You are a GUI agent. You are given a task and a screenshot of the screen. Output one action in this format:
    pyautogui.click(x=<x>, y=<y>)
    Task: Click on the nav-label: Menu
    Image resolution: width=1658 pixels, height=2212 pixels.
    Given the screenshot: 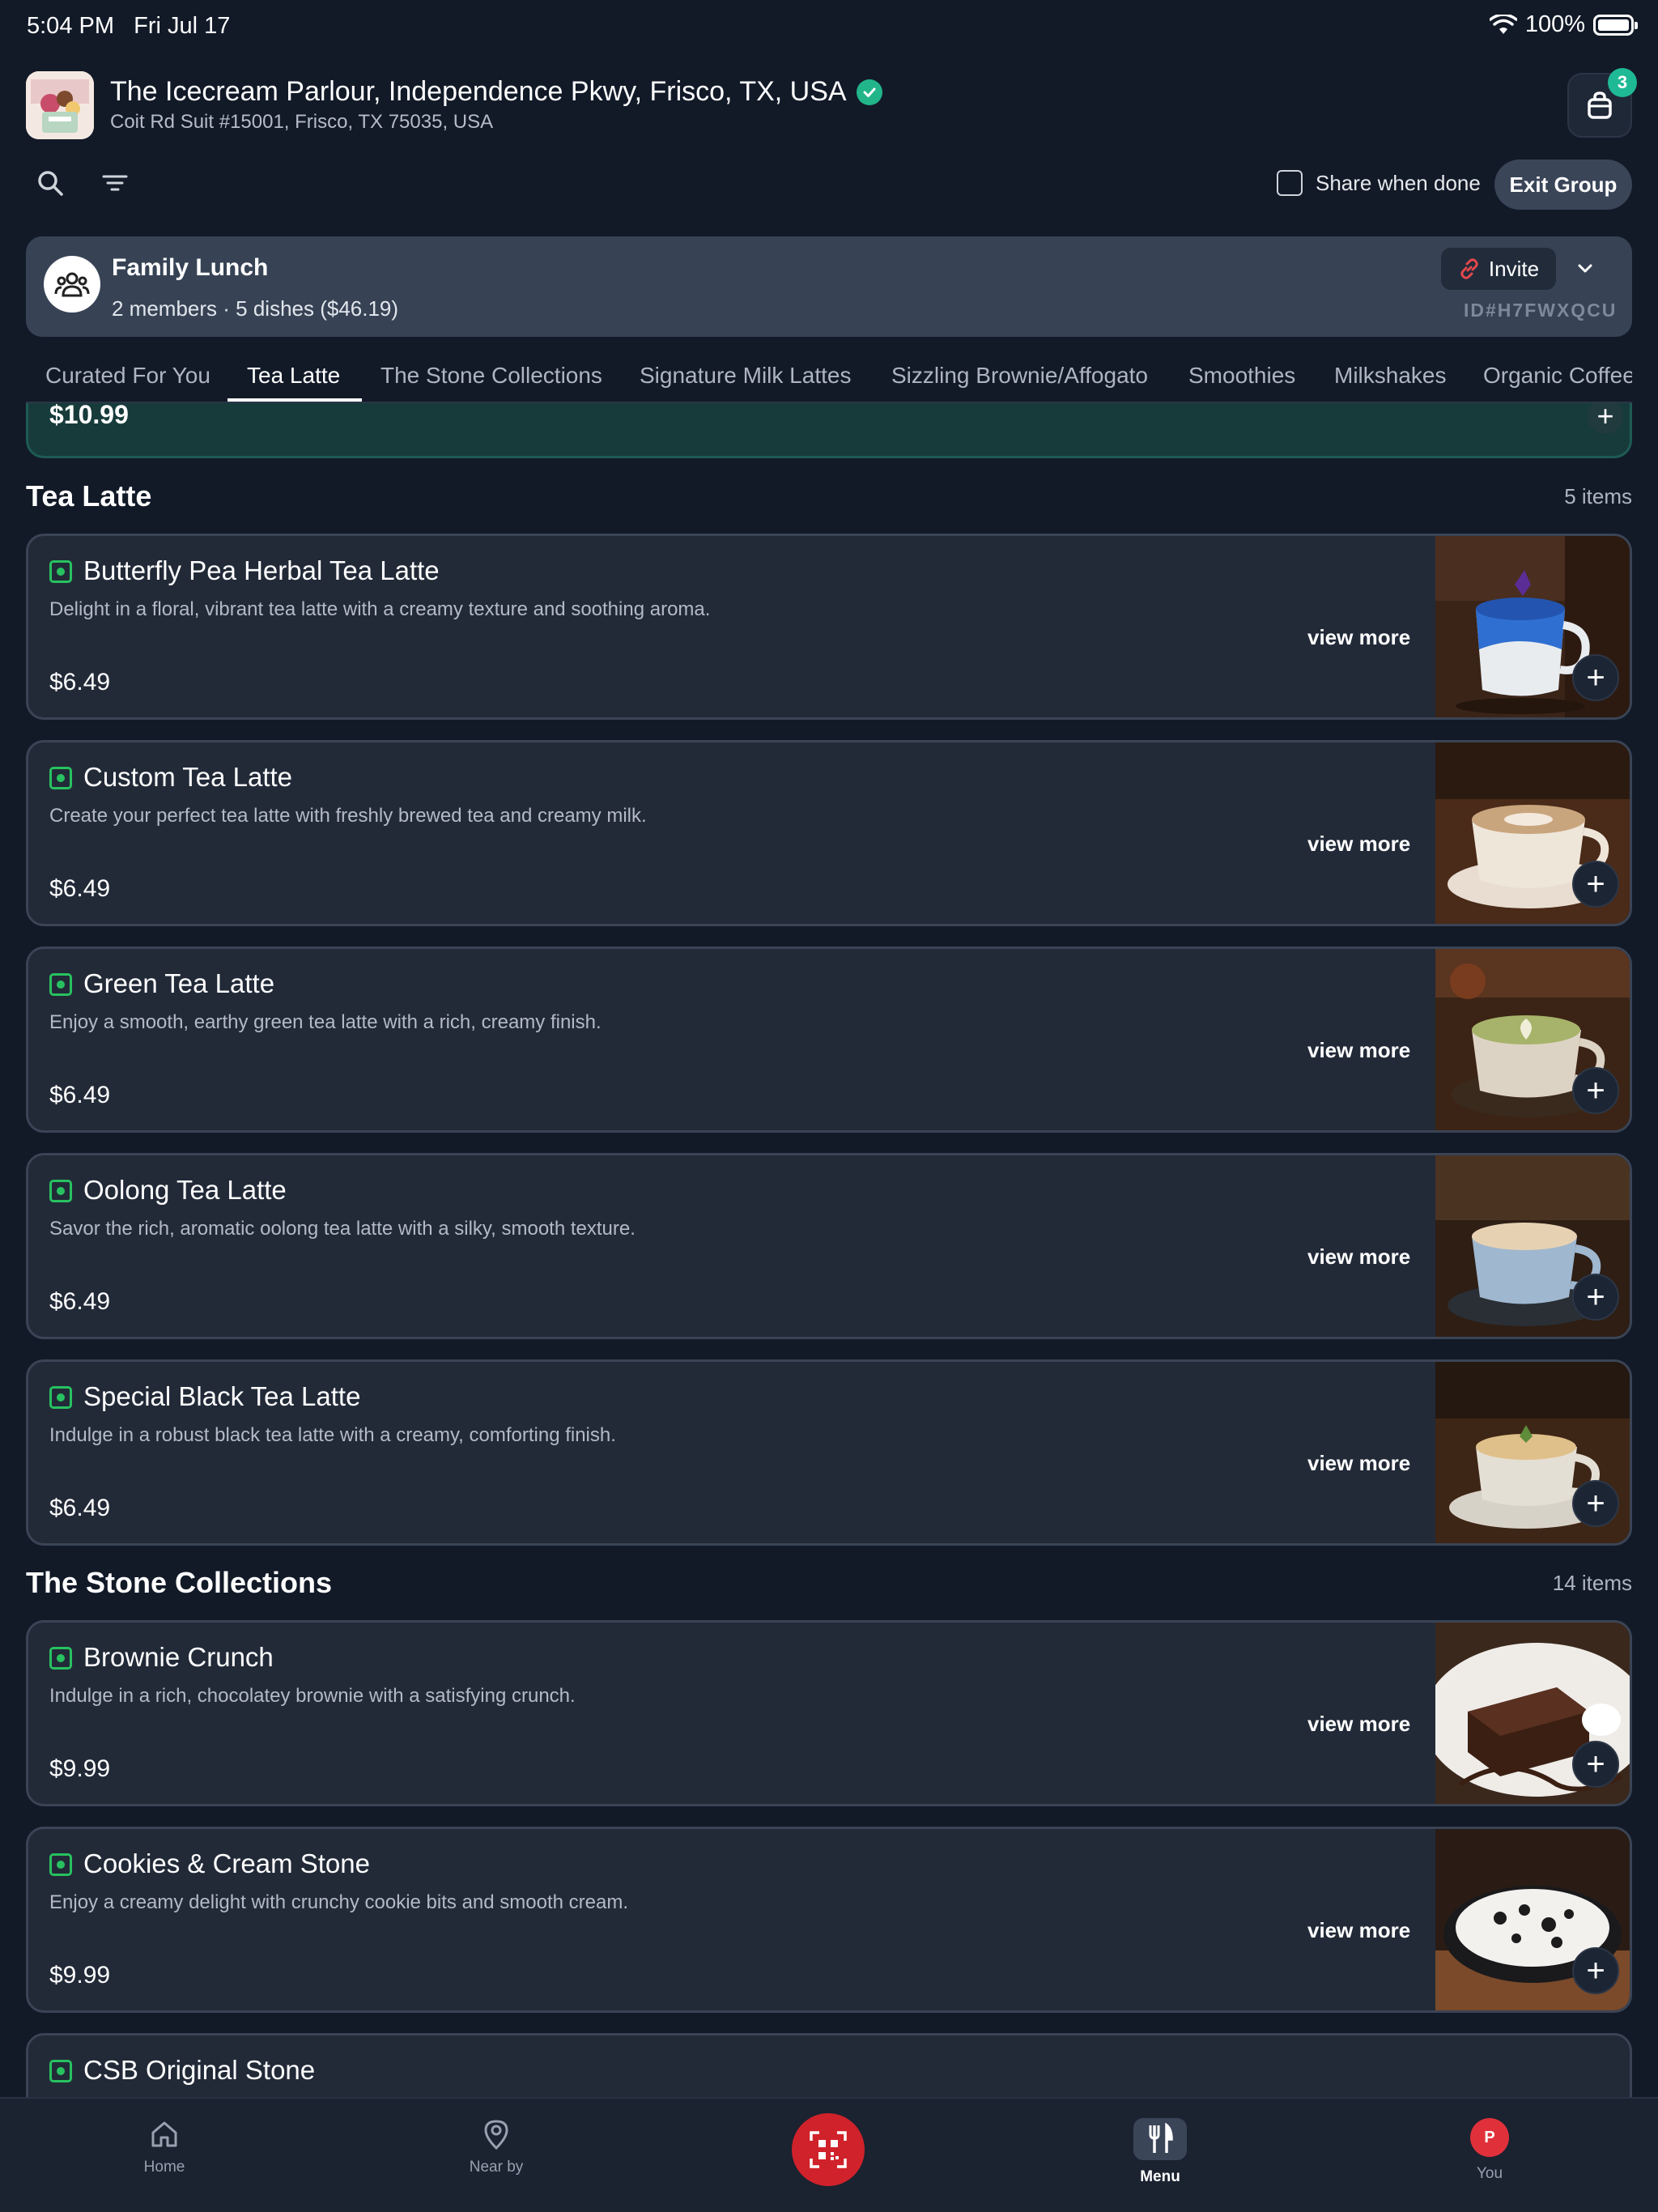 What is the action you would take?
    pyautogui.click(x=1160, y=2177)
    